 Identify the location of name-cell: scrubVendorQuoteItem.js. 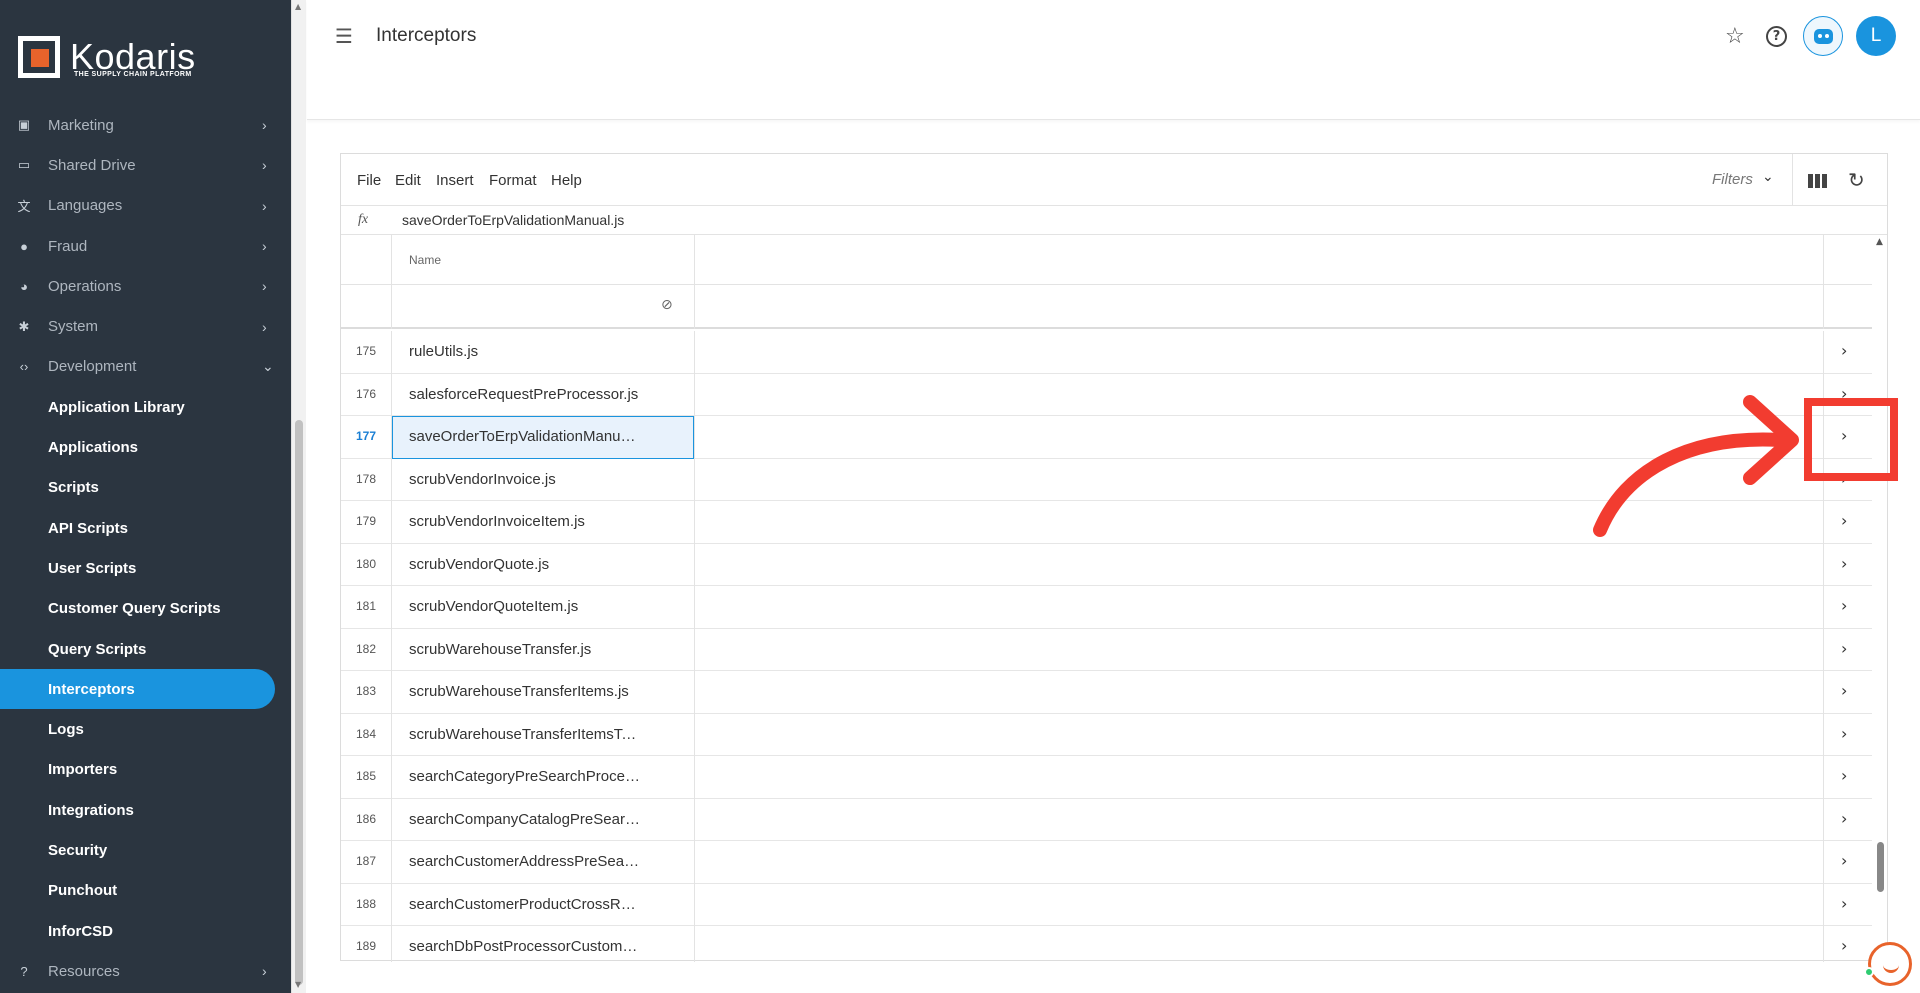
(525, 606).